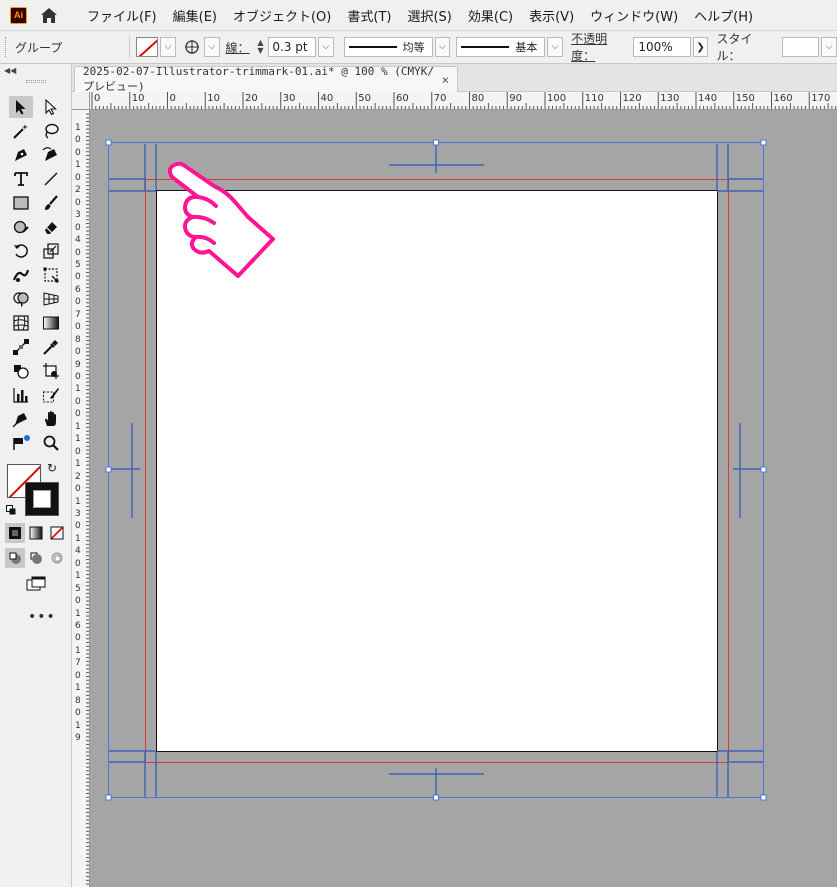 The image size is (837, 887). I want to click on ruler-h-label: 100, so click(557, 98).